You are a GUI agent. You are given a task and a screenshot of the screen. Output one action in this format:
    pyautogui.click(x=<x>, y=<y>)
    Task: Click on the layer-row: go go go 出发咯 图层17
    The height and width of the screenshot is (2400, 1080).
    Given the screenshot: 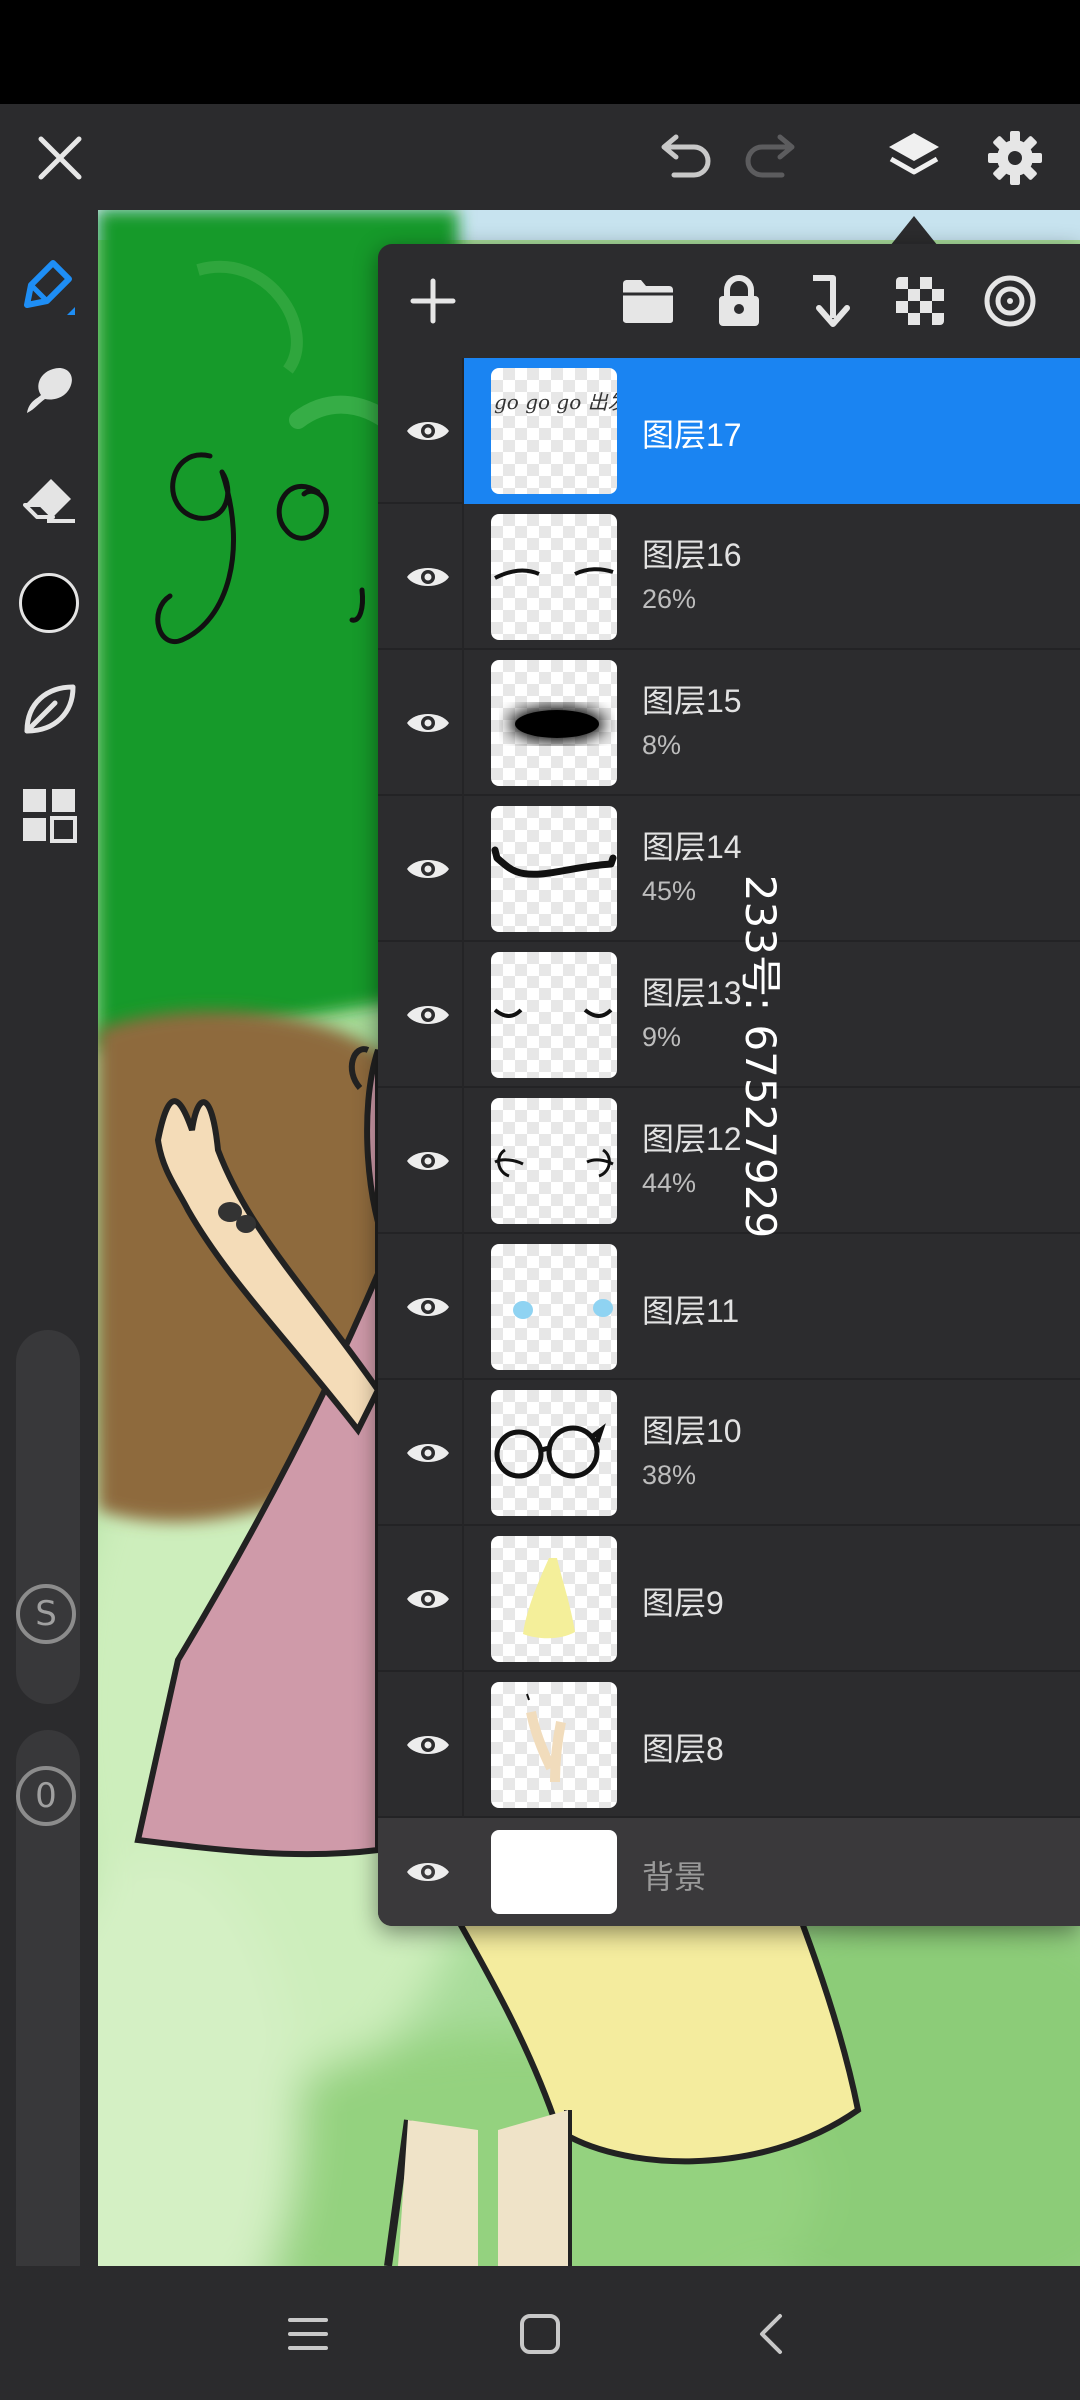 What is the action you would take?
    pyautogui.click(x=729, y=431)
    